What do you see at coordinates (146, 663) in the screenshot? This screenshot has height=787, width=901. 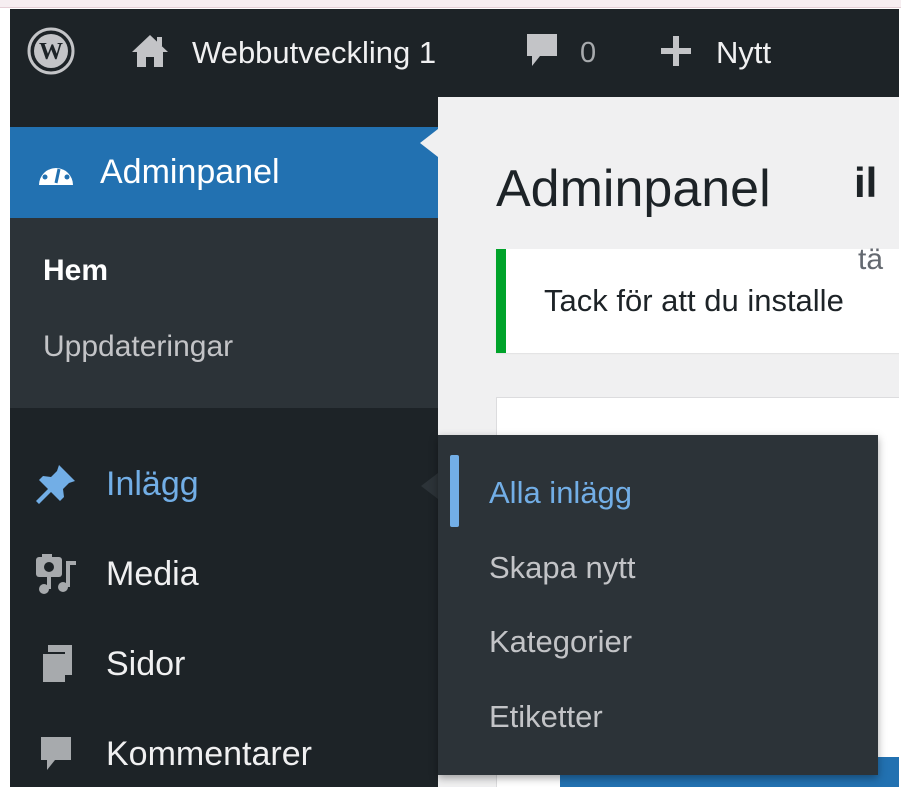 I see `menu-label-sidor: Sidor` at bounding box center [146, 663].